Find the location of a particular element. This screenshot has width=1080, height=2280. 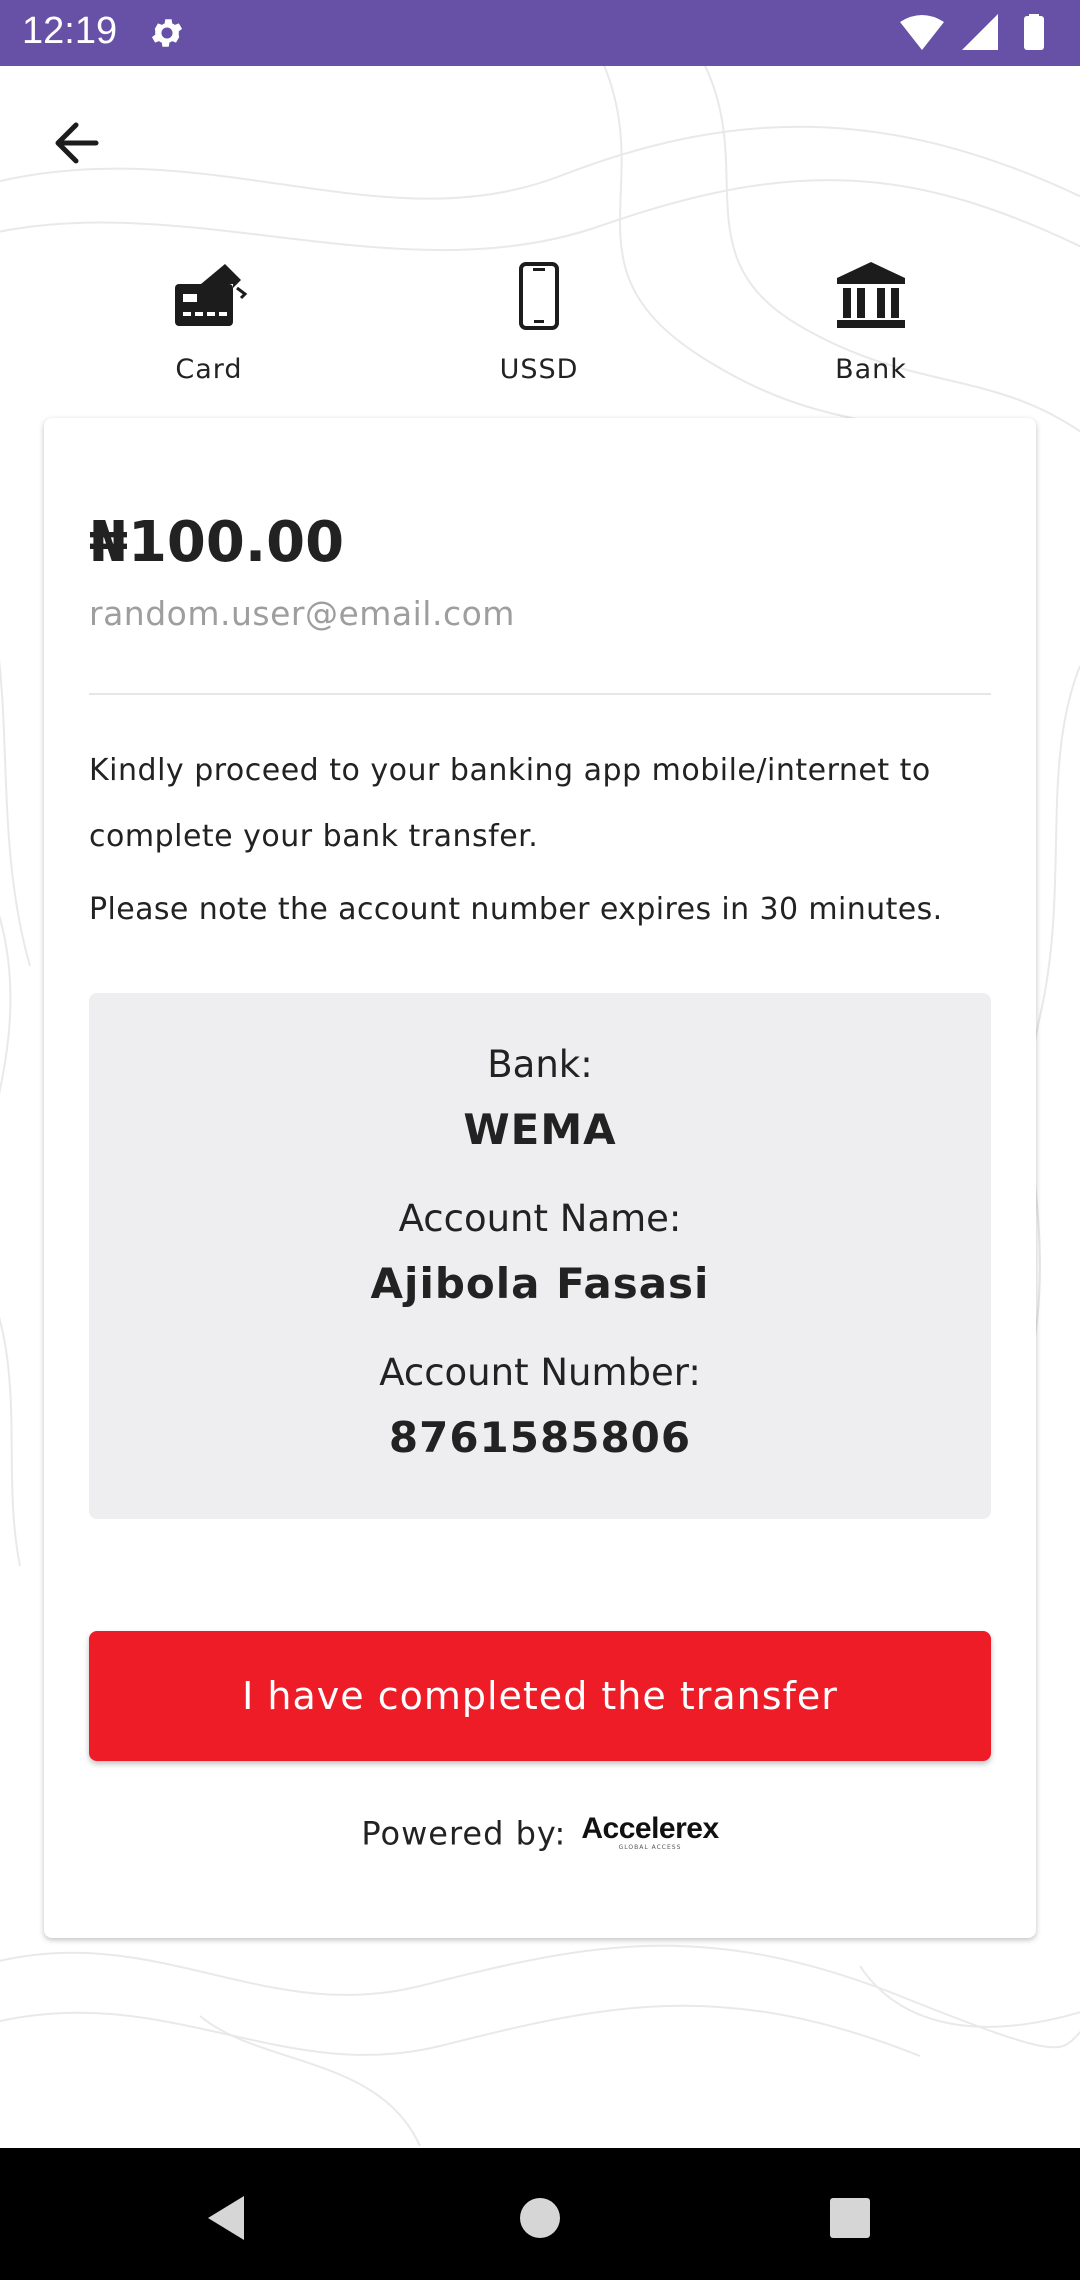

system-nav-bar is located at coordinates (540, 2214).